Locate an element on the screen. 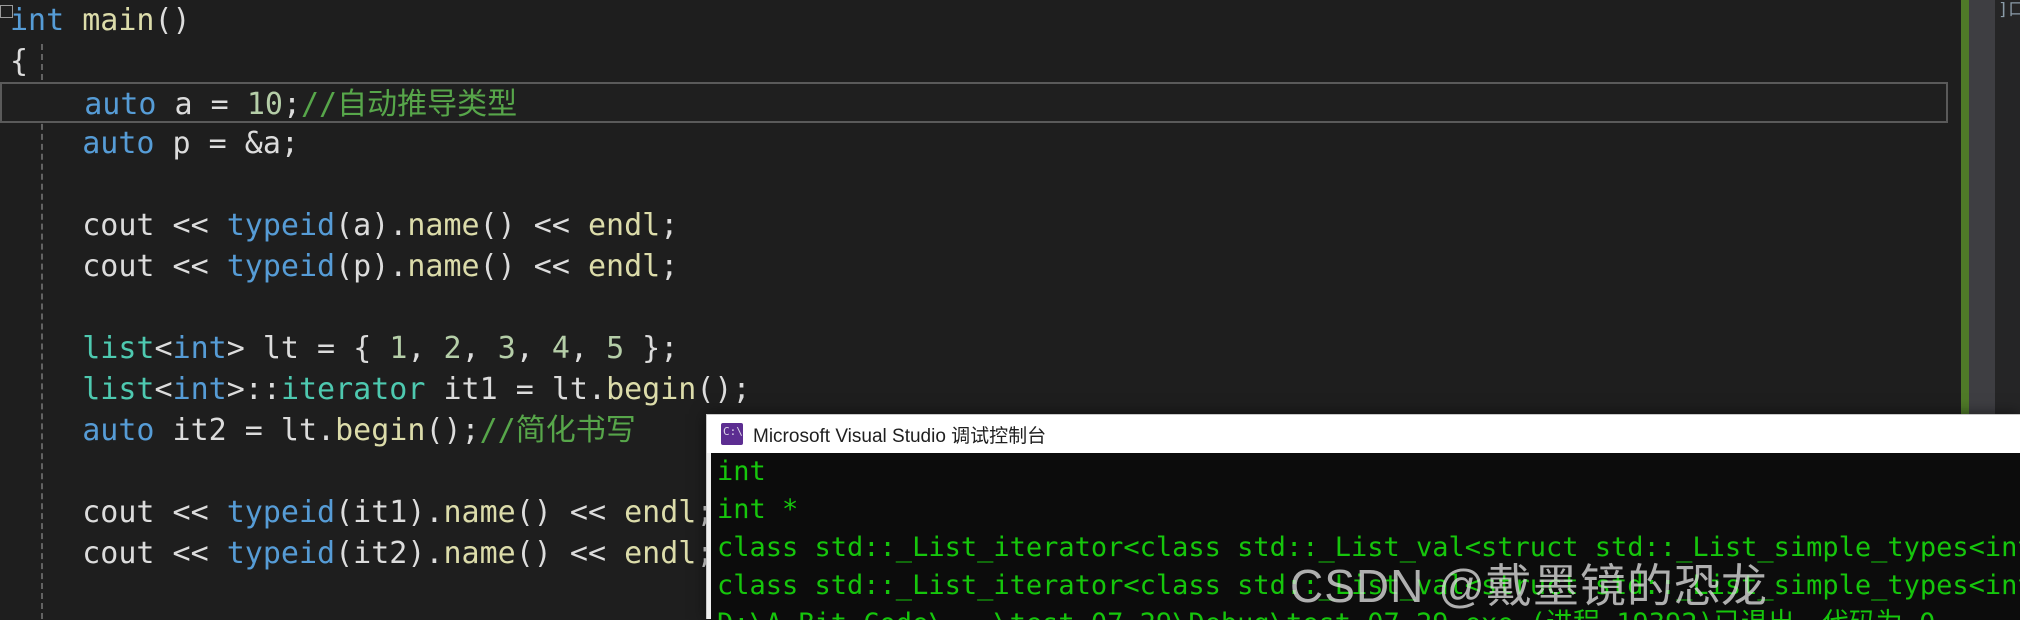  code-token: >:: is located at coordinates (253, 389).